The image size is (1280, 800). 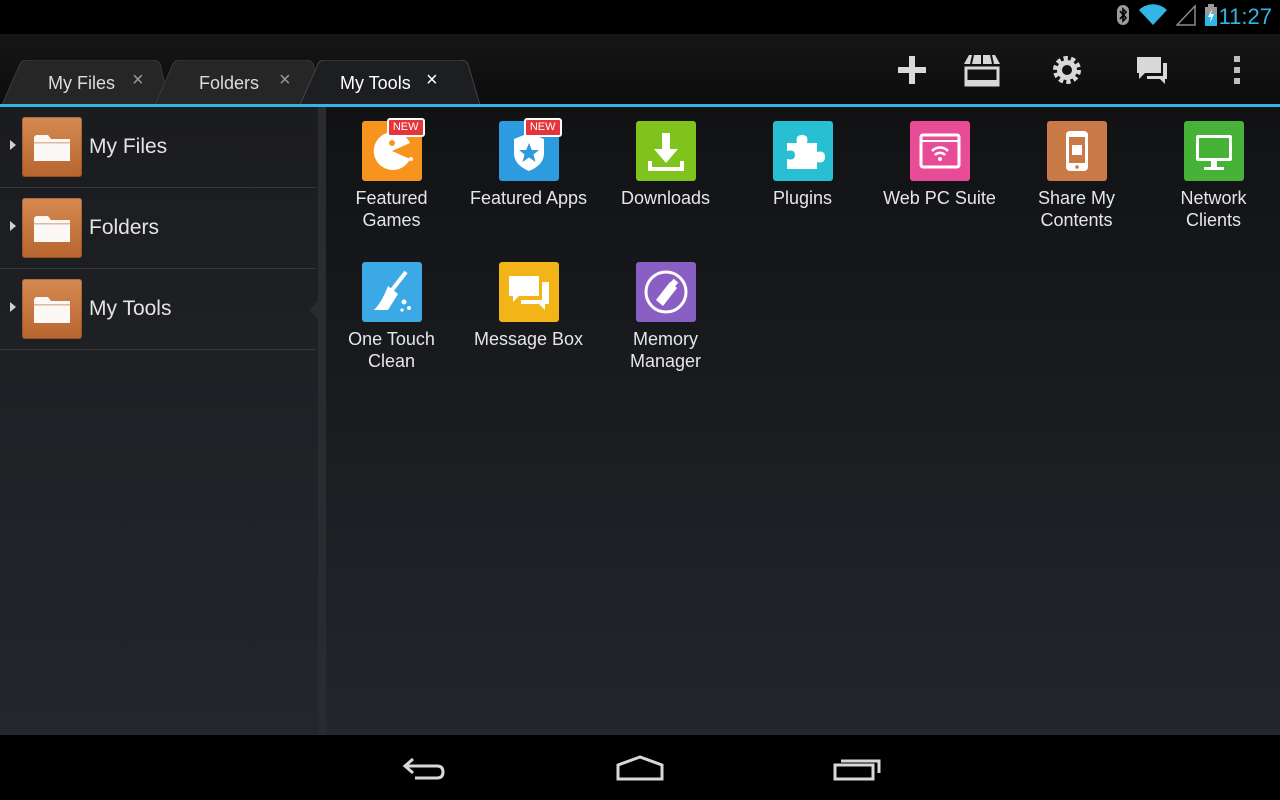 What do you see at coordinates (665, 198) in the screenshot?
I see `tool-label: Downloads` at bounding box center [665, 198].